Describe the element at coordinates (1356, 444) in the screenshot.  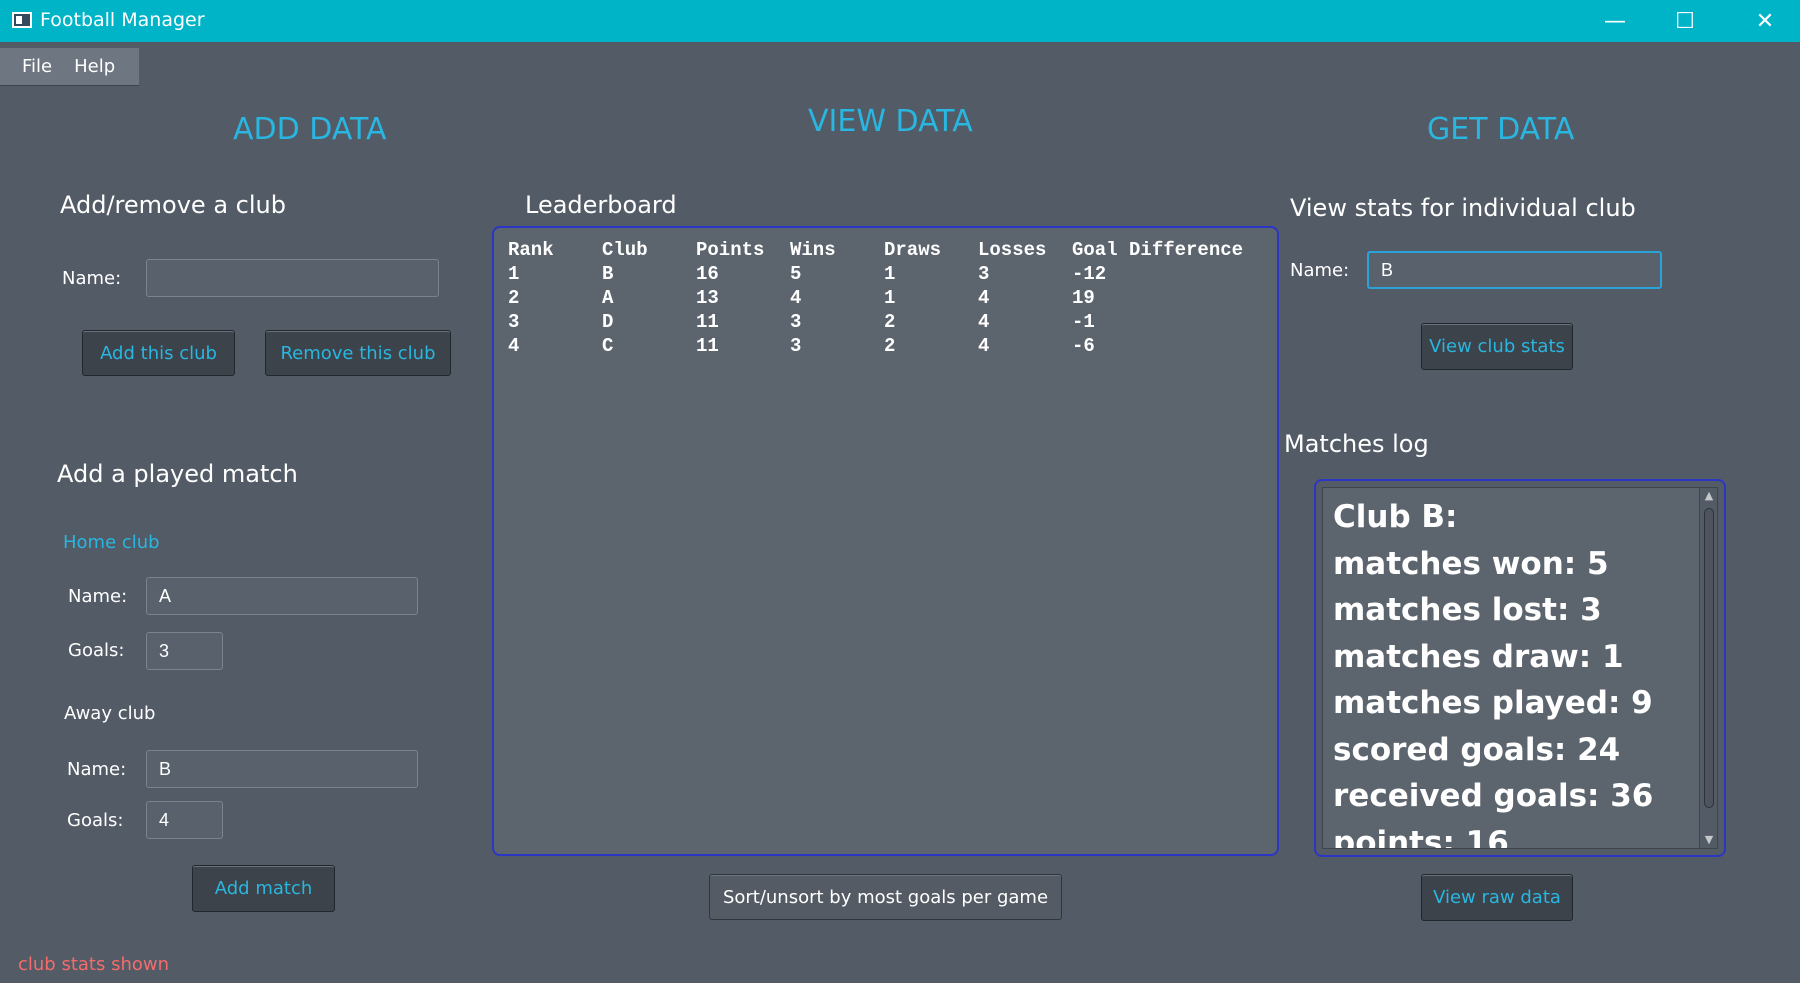
I see `matches-log-heading: Matches log` at that location.